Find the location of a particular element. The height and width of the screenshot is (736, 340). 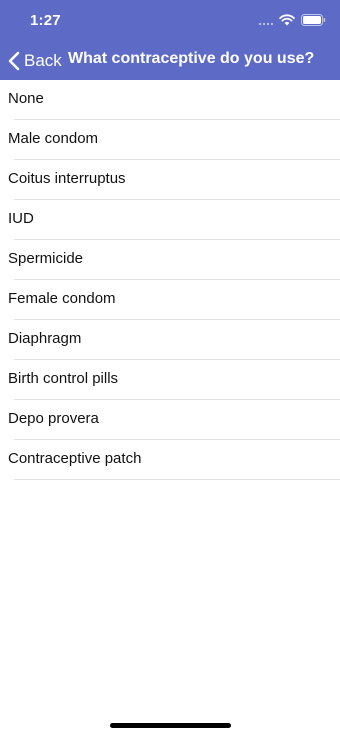

status-time: 1:27 is located at coordinates (45, 20).